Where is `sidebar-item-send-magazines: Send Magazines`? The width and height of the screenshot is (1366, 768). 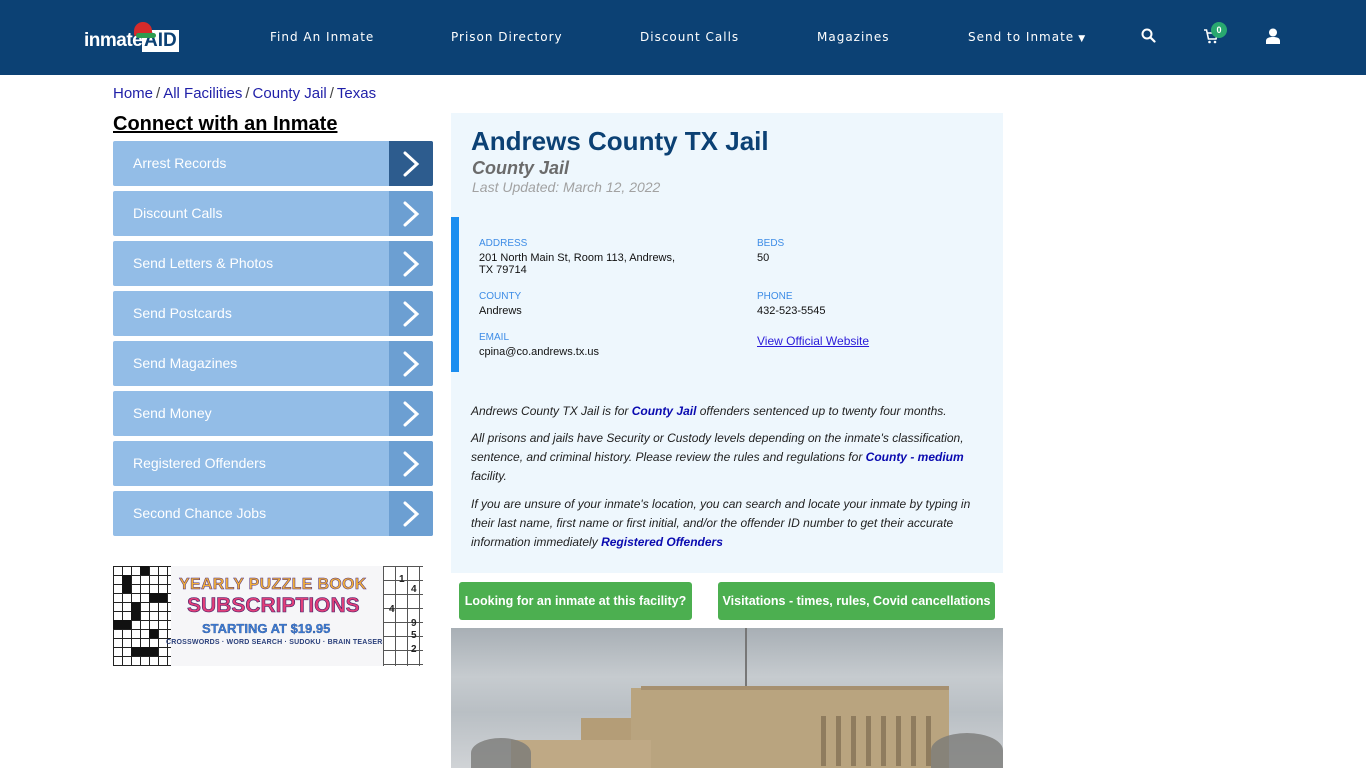 sidebar-item-send-magazines: Send Magazines is located at coordinates (273, 363).